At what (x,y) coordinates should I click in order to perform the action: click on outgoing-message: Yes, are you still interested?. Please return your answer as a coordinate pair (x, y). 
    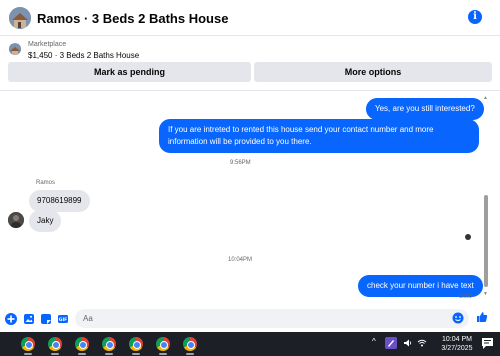
    Looking at the image, I should click on (425, 109).